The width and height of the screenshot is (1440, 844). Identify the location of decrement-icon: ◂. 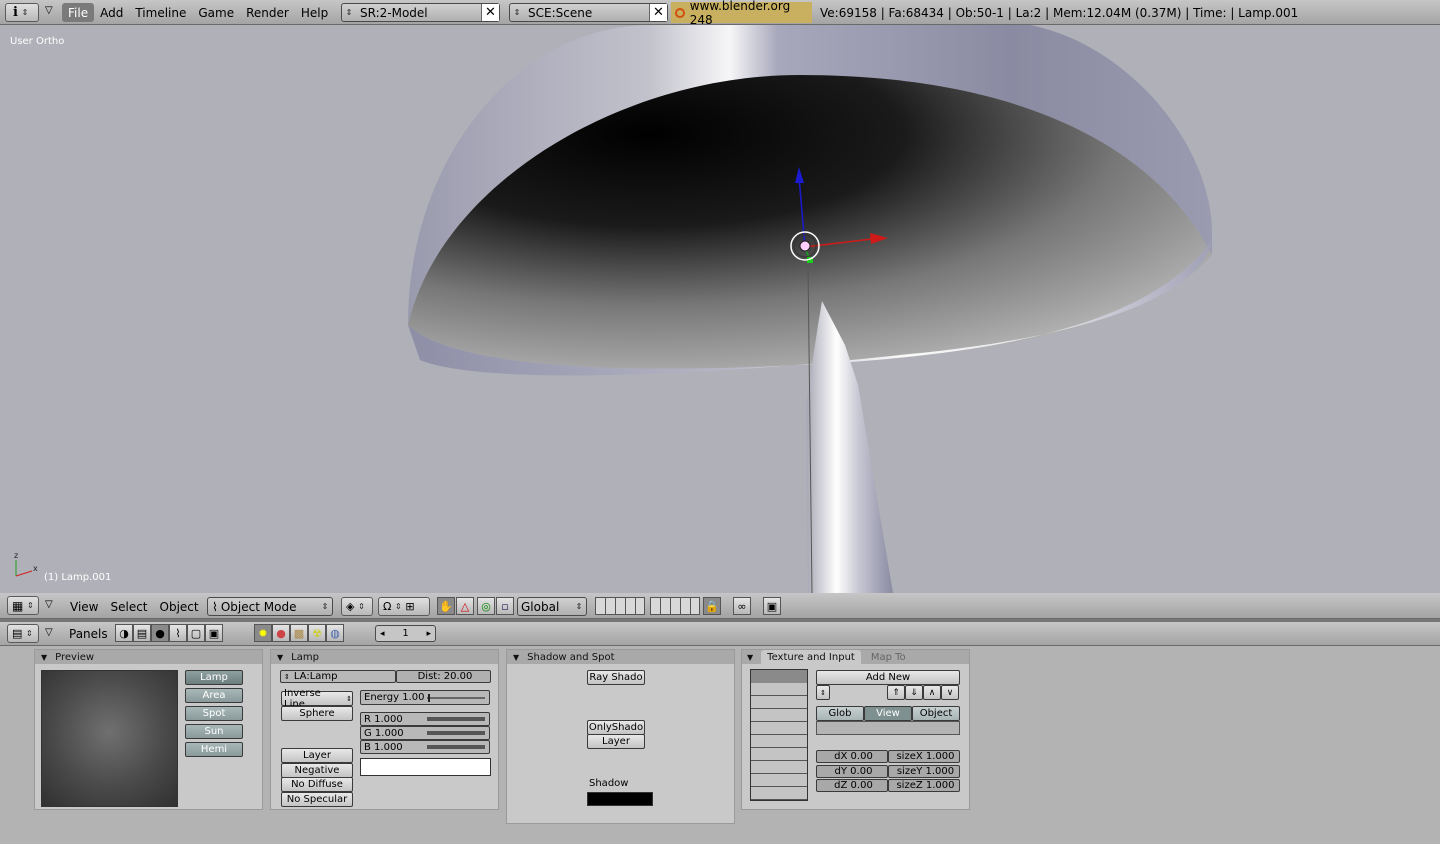
(380, 634).